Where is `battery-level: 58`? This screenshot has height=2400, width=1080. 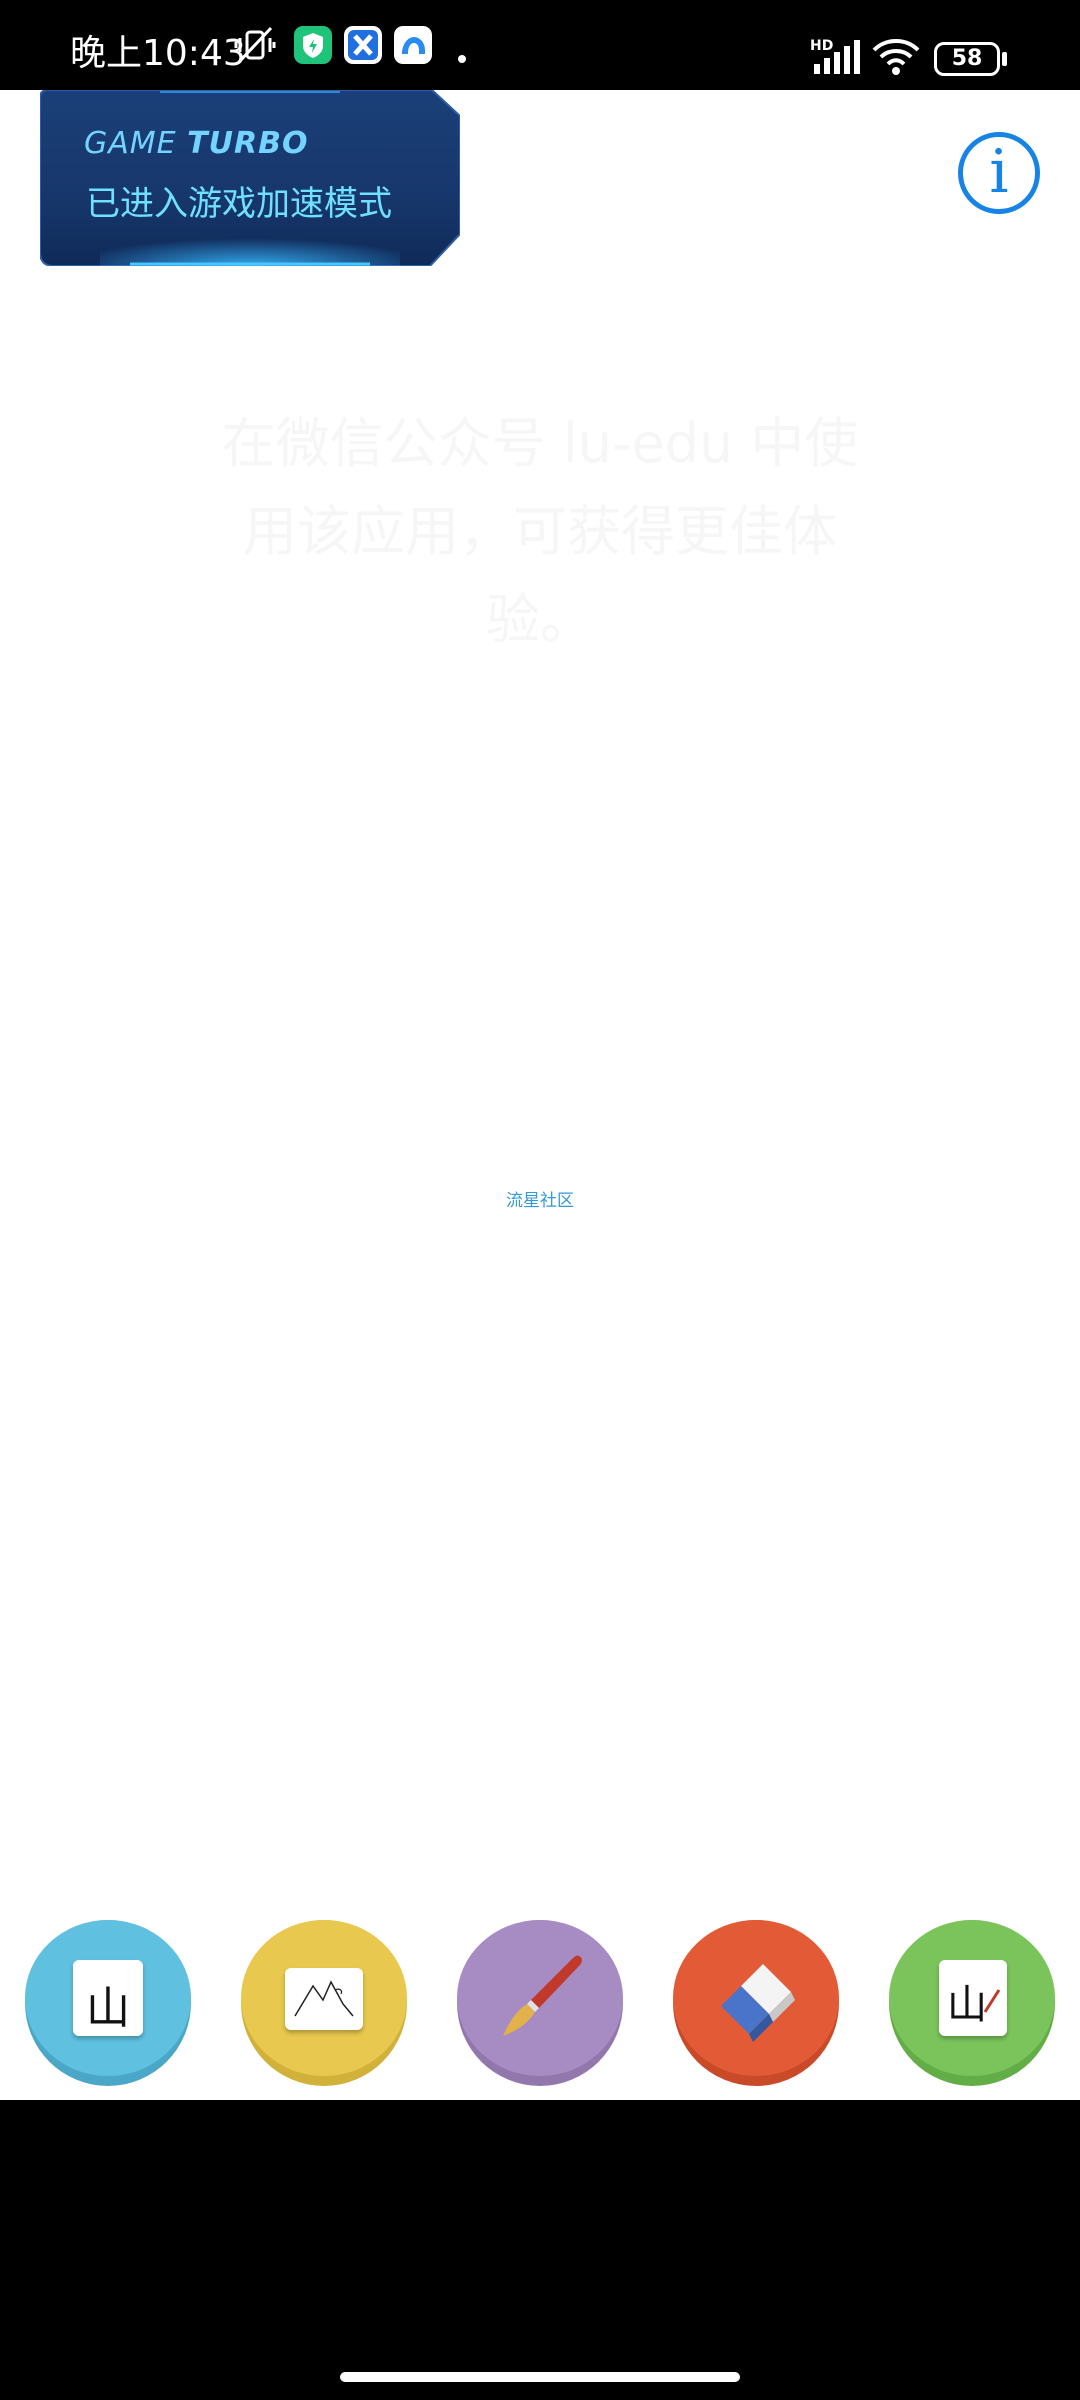 battery-level: 58 is located at coordinates (967, 58).